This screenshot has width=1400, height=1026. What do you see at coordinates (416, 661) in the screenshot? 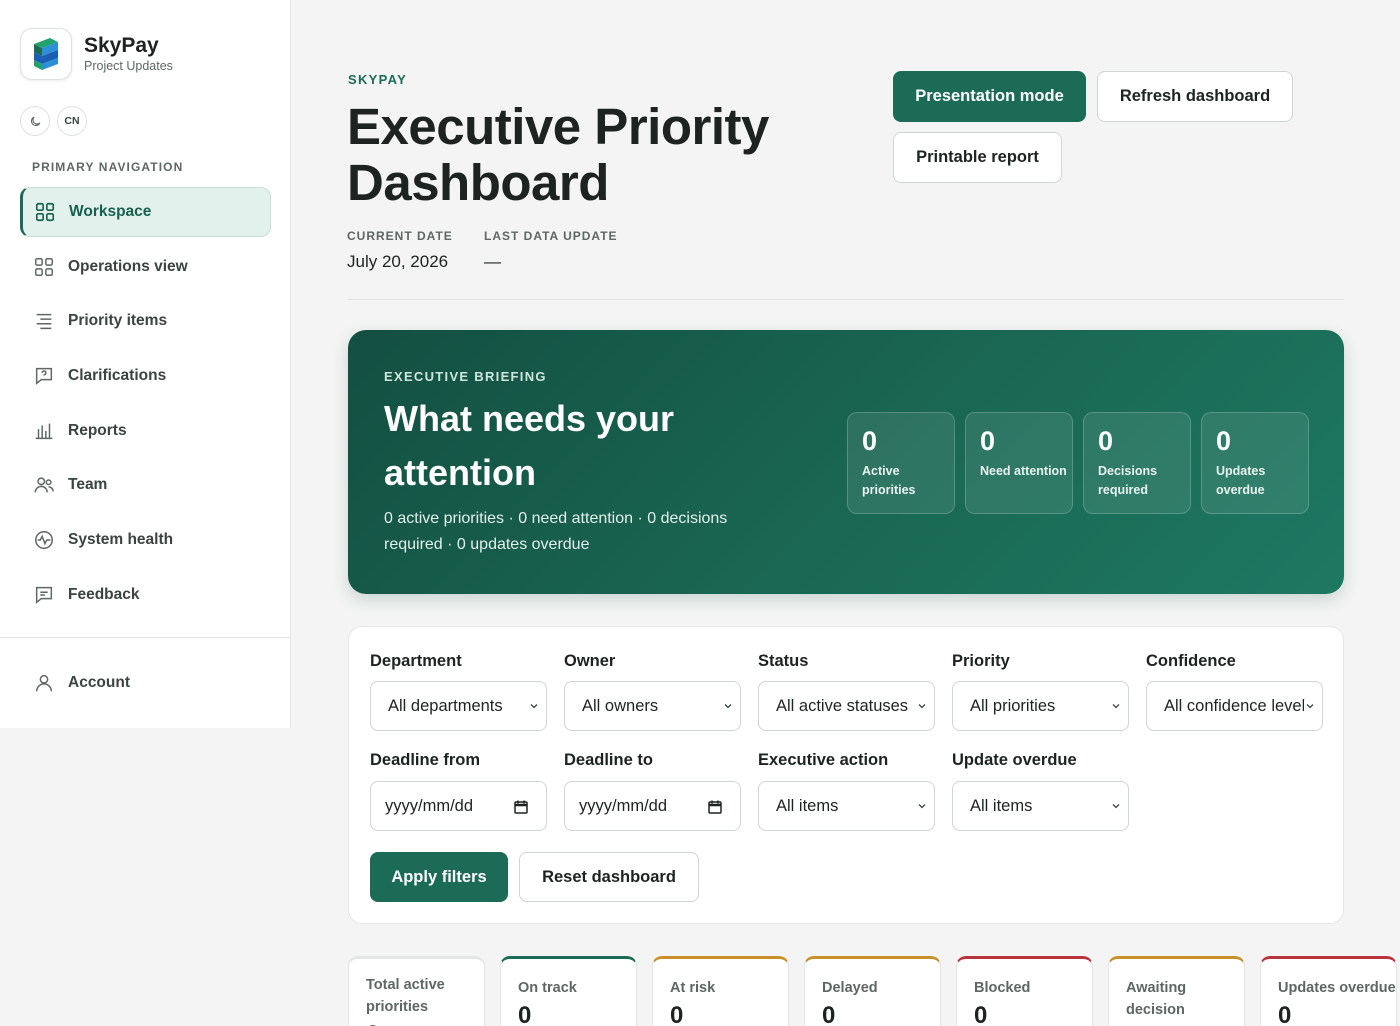
I see `department-label: Department` at bounding box center [416, 661].